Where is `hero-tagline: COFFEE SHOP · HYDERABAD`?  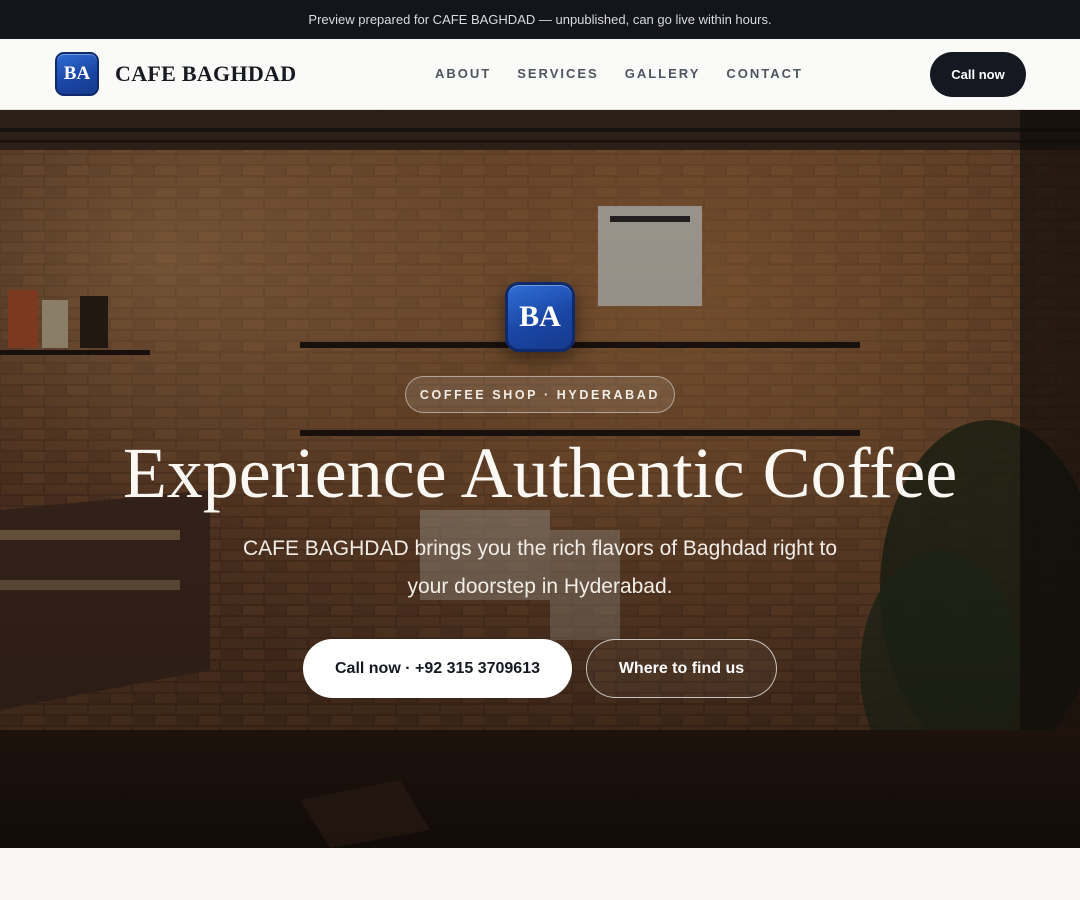
hero-tagline: COFFEE SHOP · HYDERABAD is located at coordinates (540, 394).